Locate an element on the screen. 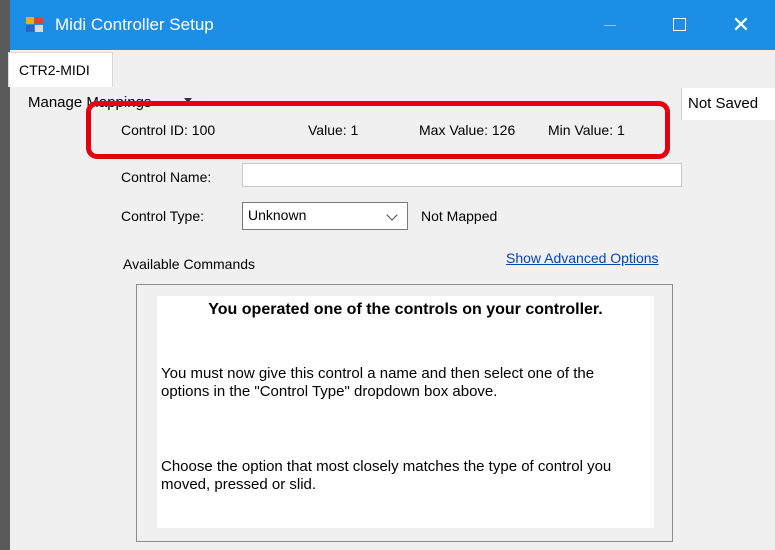 The height and width of the screenshot is (550, 775). minimize-button is located at coordinates (610, 25).